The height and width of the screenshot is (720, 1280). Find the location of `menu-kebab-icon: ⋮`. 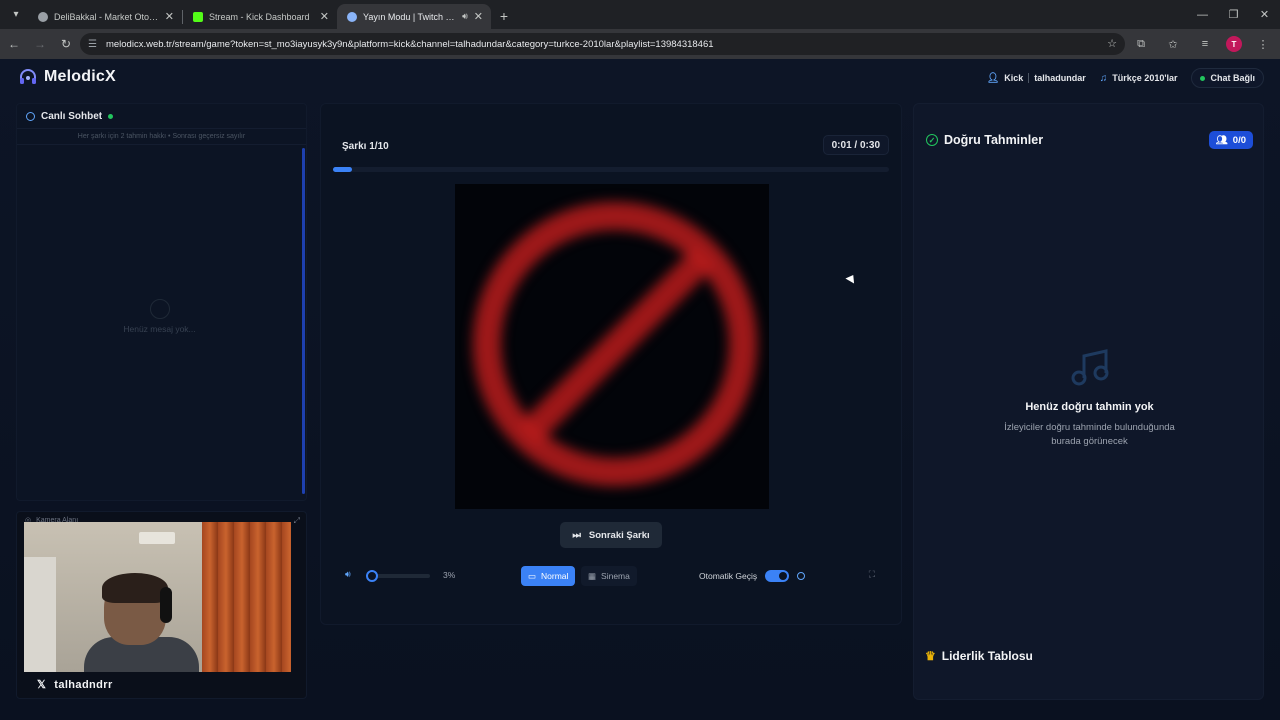

menu-kebab-icon: ⋮ is located at coordinates (1263, 44).